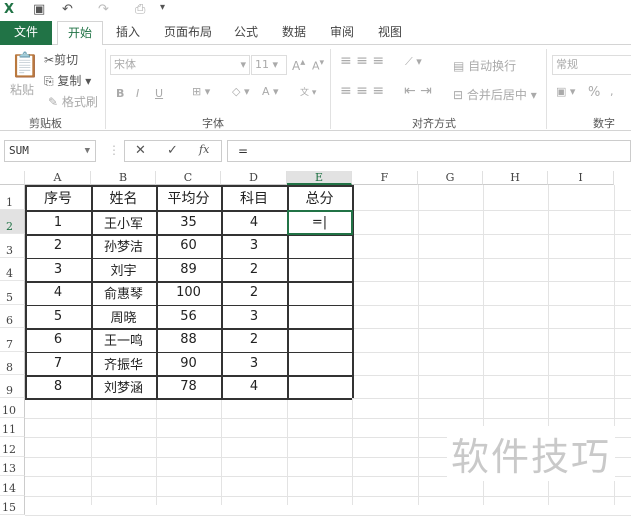 This screenshot has height=516, width=631. I want to click on tab-insert: 插入, so click(128, 33).